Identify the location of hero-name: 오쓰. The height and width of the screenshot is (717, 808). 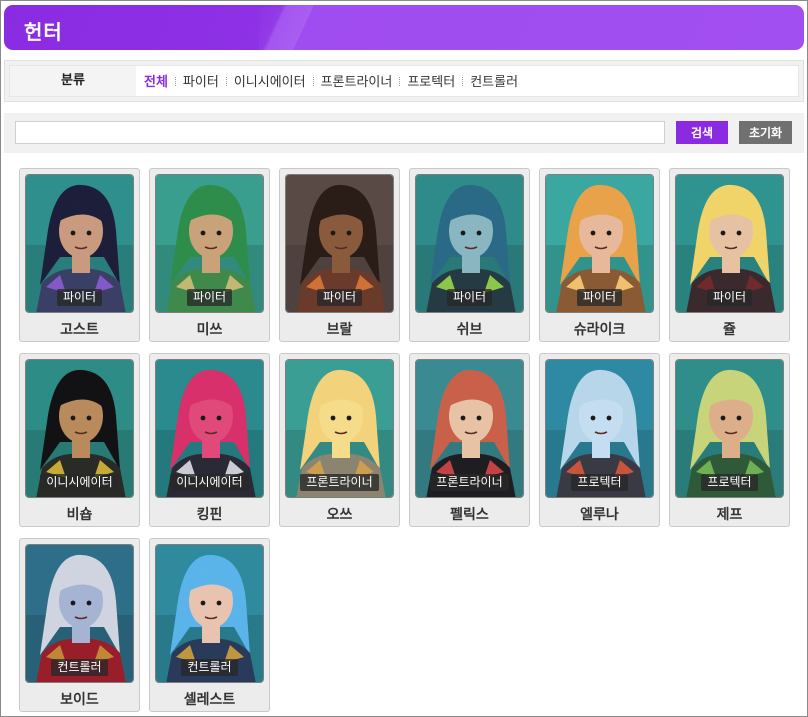
(339, 515).